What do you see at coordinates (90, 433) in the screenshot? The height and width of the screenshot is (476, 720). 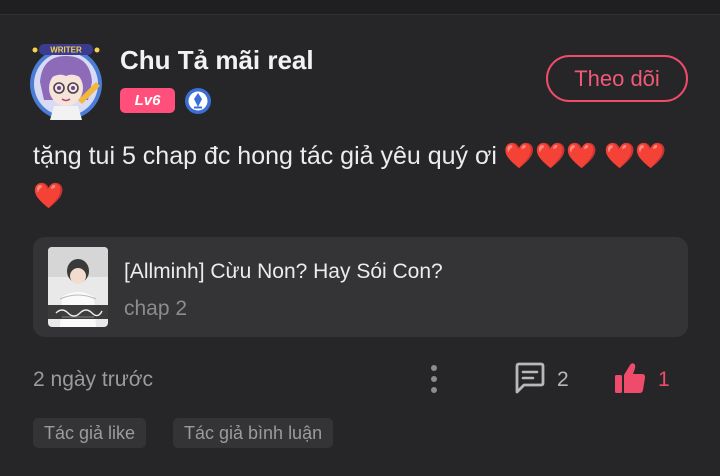 I see `tag-author-liked: Tác giả like` at bounding box center [90, 433].